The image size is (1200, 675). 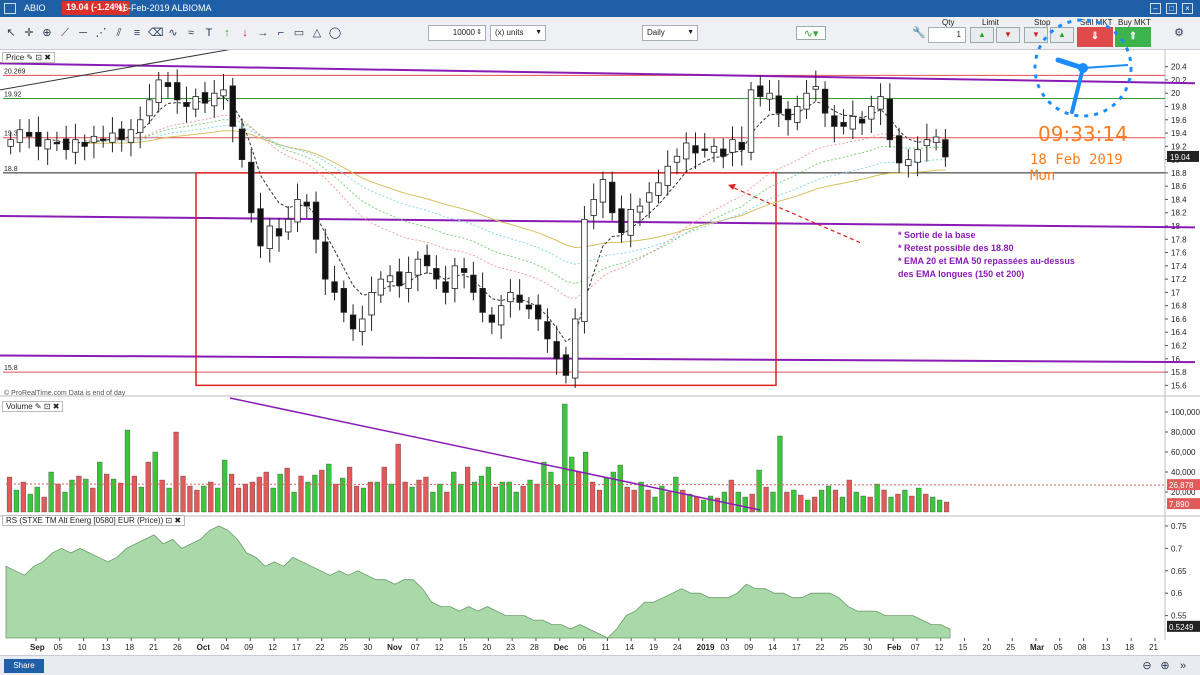 What do you see at coordinates (677, 647) in the screenshot?
I see `x-tick-label: 24` at bounding box center [677, 647].